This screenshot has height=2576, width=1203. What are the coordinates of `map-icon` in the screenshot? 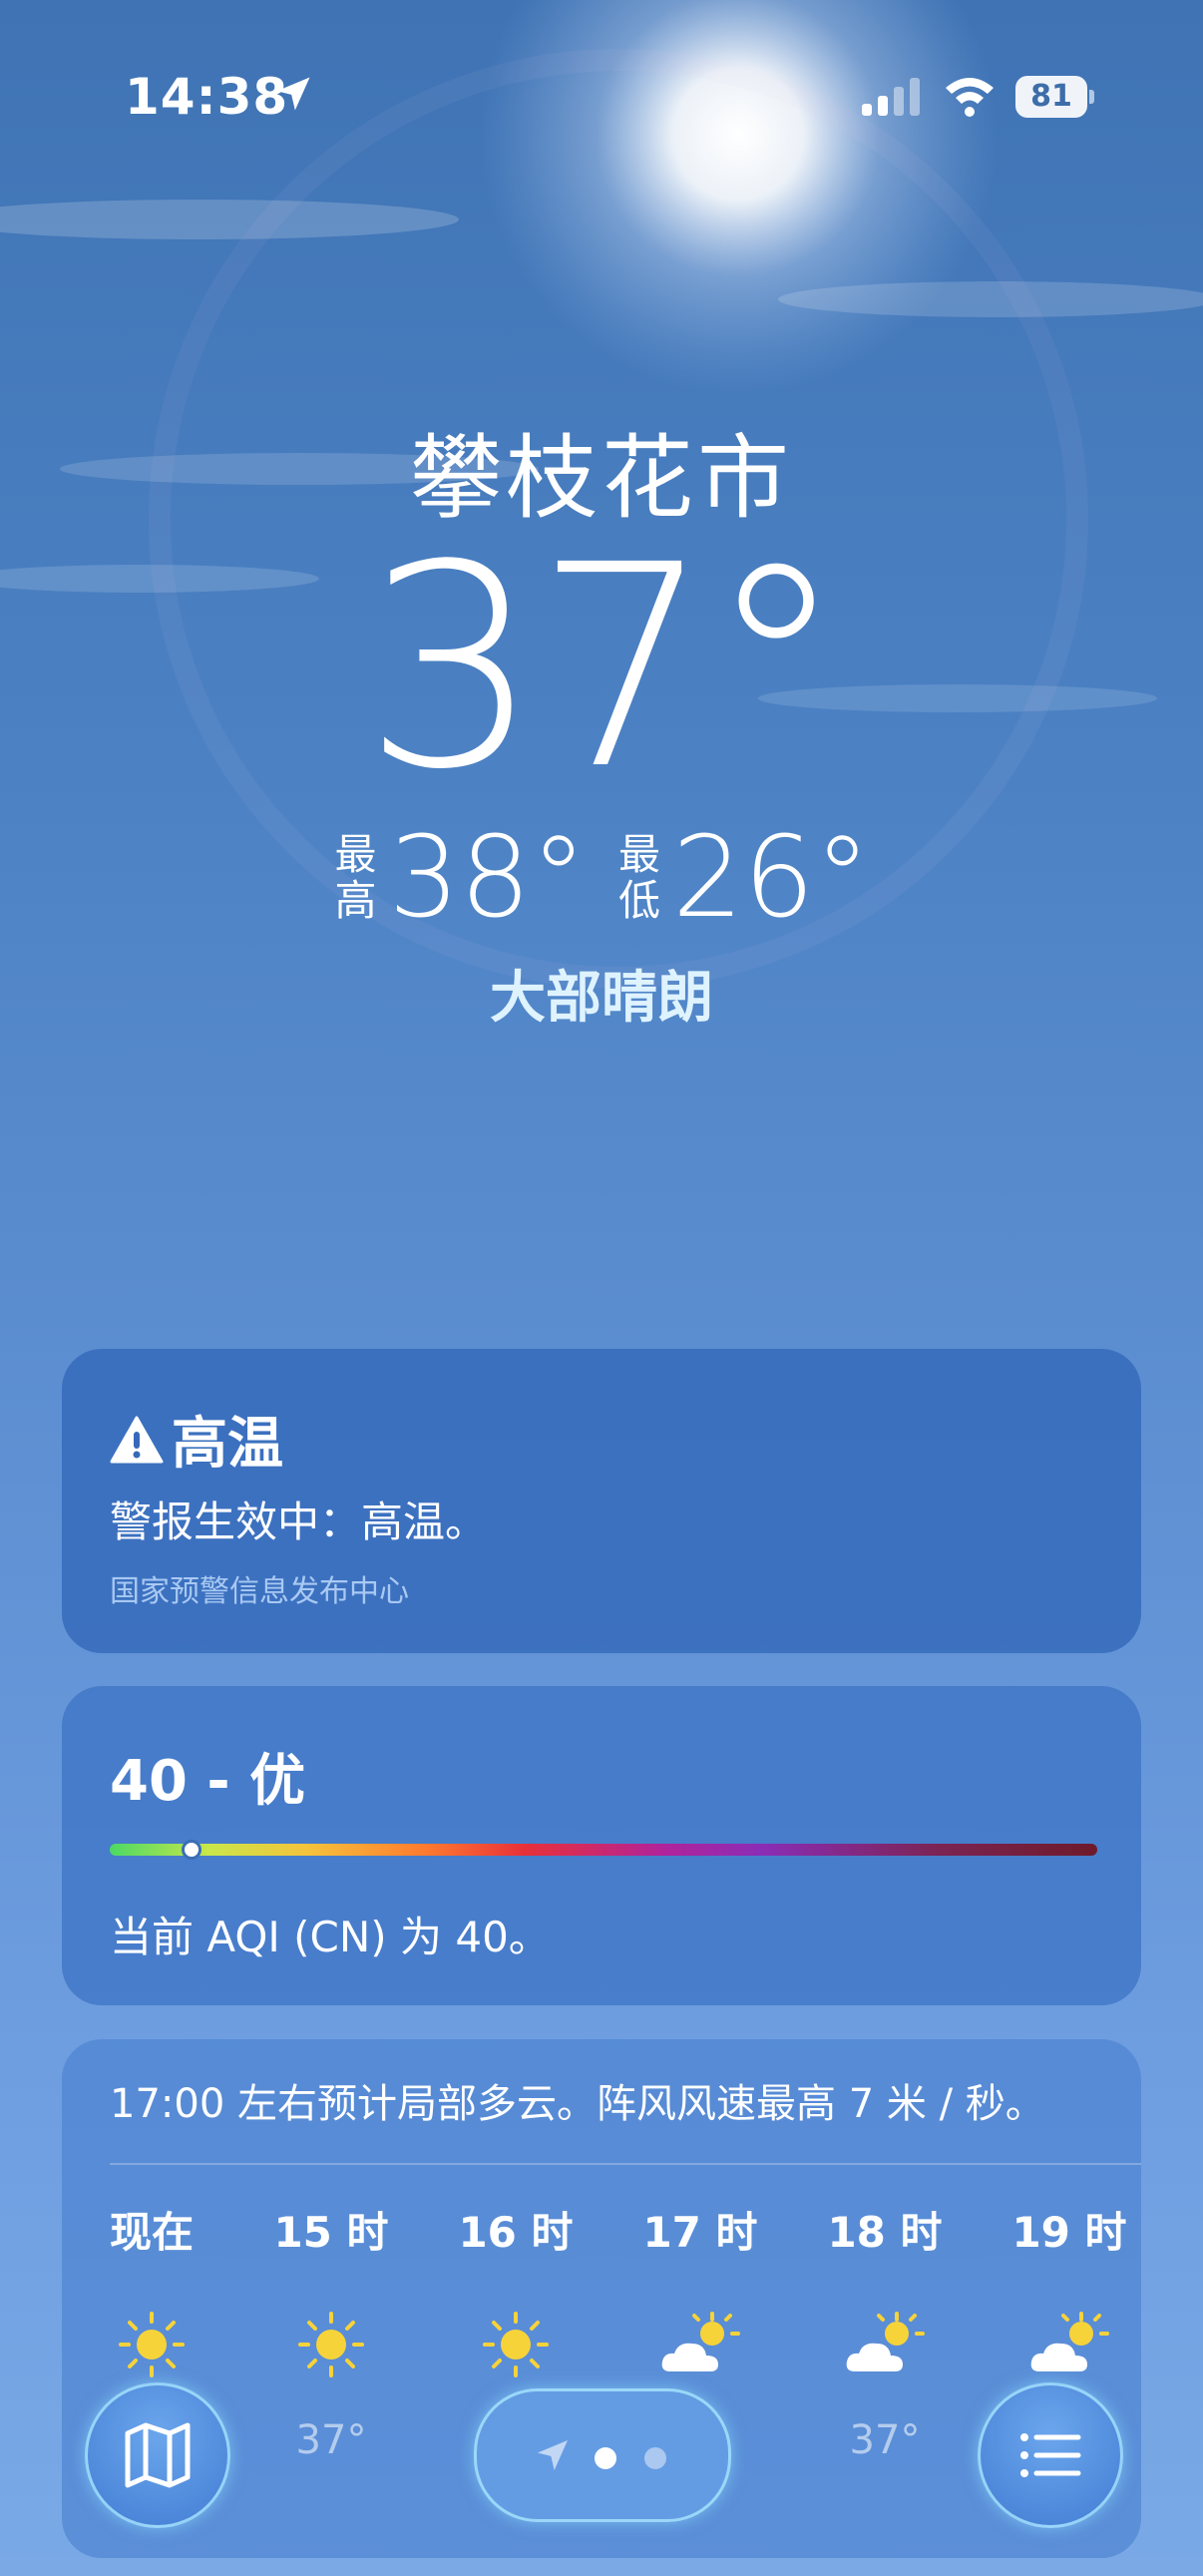 It's located at (158, 2455).